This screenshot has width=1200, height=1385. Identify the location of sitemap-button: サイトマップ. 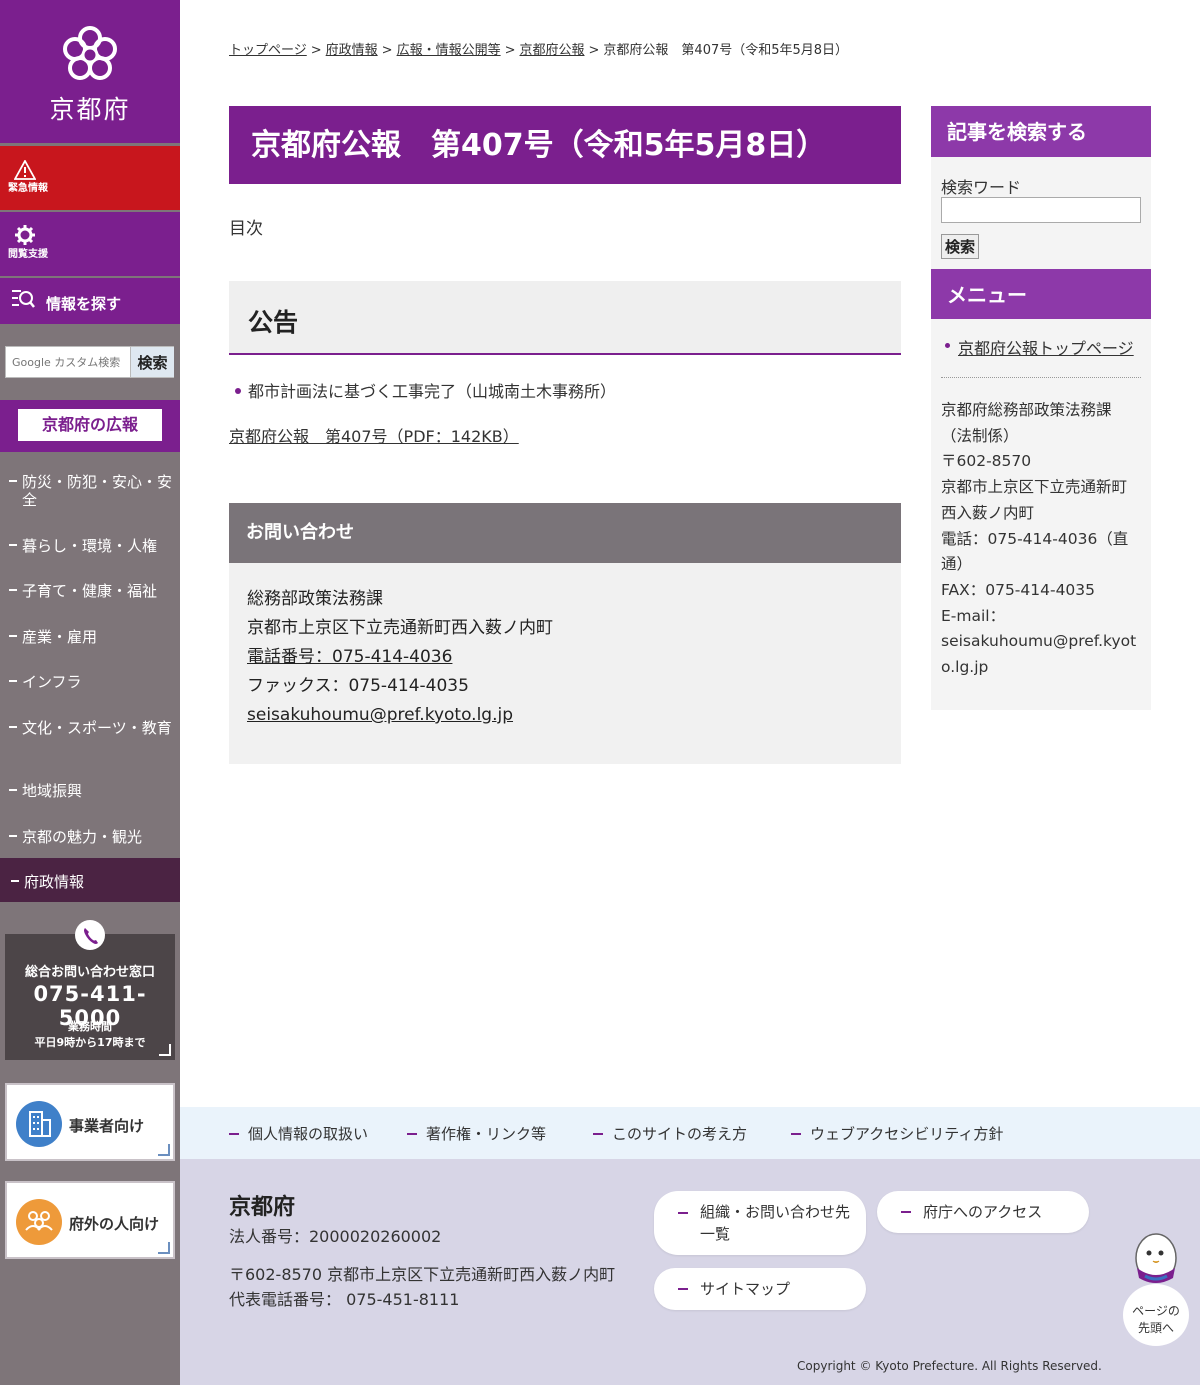
(760, 1289).